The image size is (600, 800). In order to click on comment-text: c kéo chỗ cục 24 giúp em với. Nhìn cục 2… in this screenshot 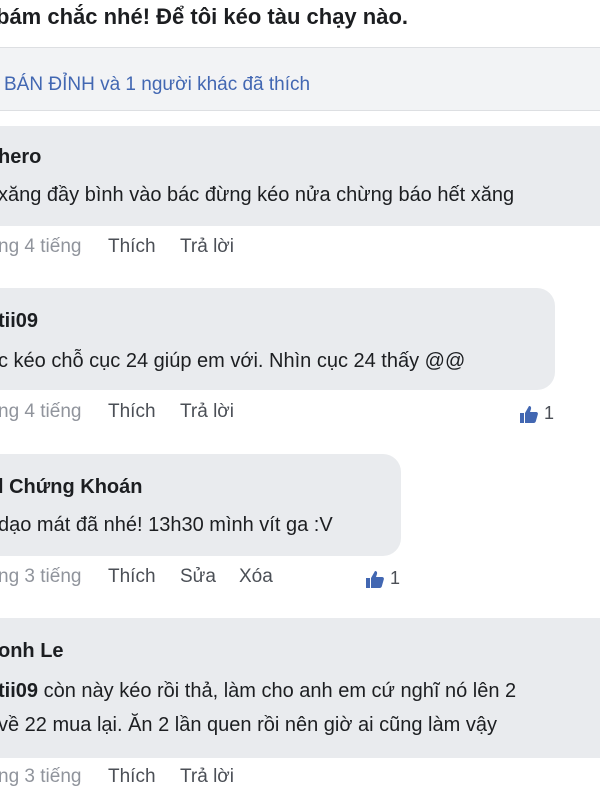, I will do `click(233, 361)`.